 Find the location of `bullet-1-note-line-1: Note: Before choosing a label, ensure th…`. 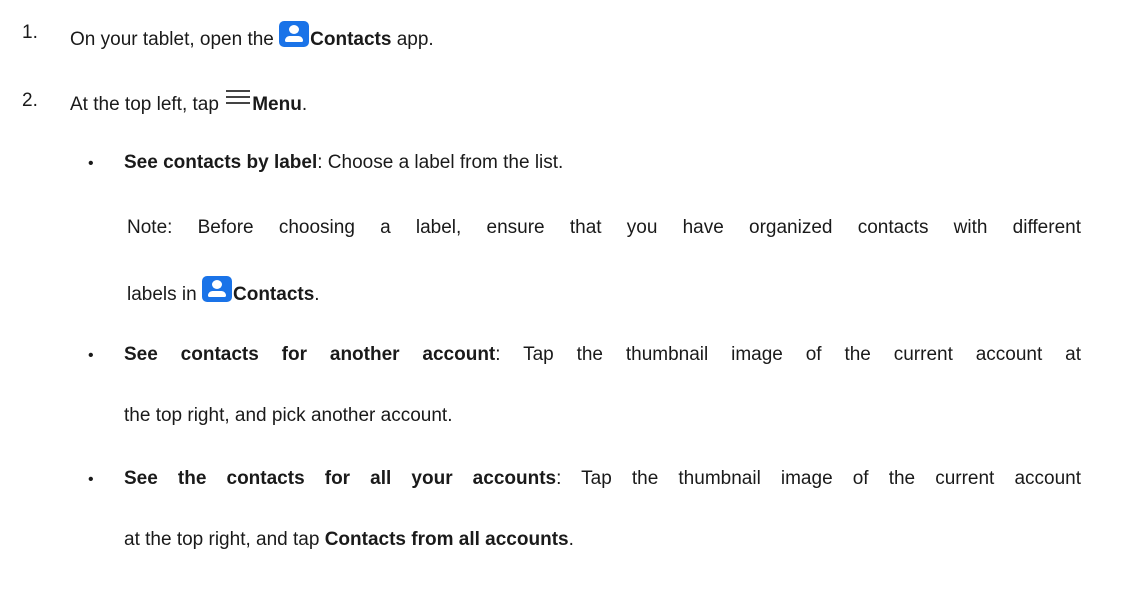

bullet-1-note-line-1: Note: Before choosing a label, ensure th… is located at coordinates (604, 227).